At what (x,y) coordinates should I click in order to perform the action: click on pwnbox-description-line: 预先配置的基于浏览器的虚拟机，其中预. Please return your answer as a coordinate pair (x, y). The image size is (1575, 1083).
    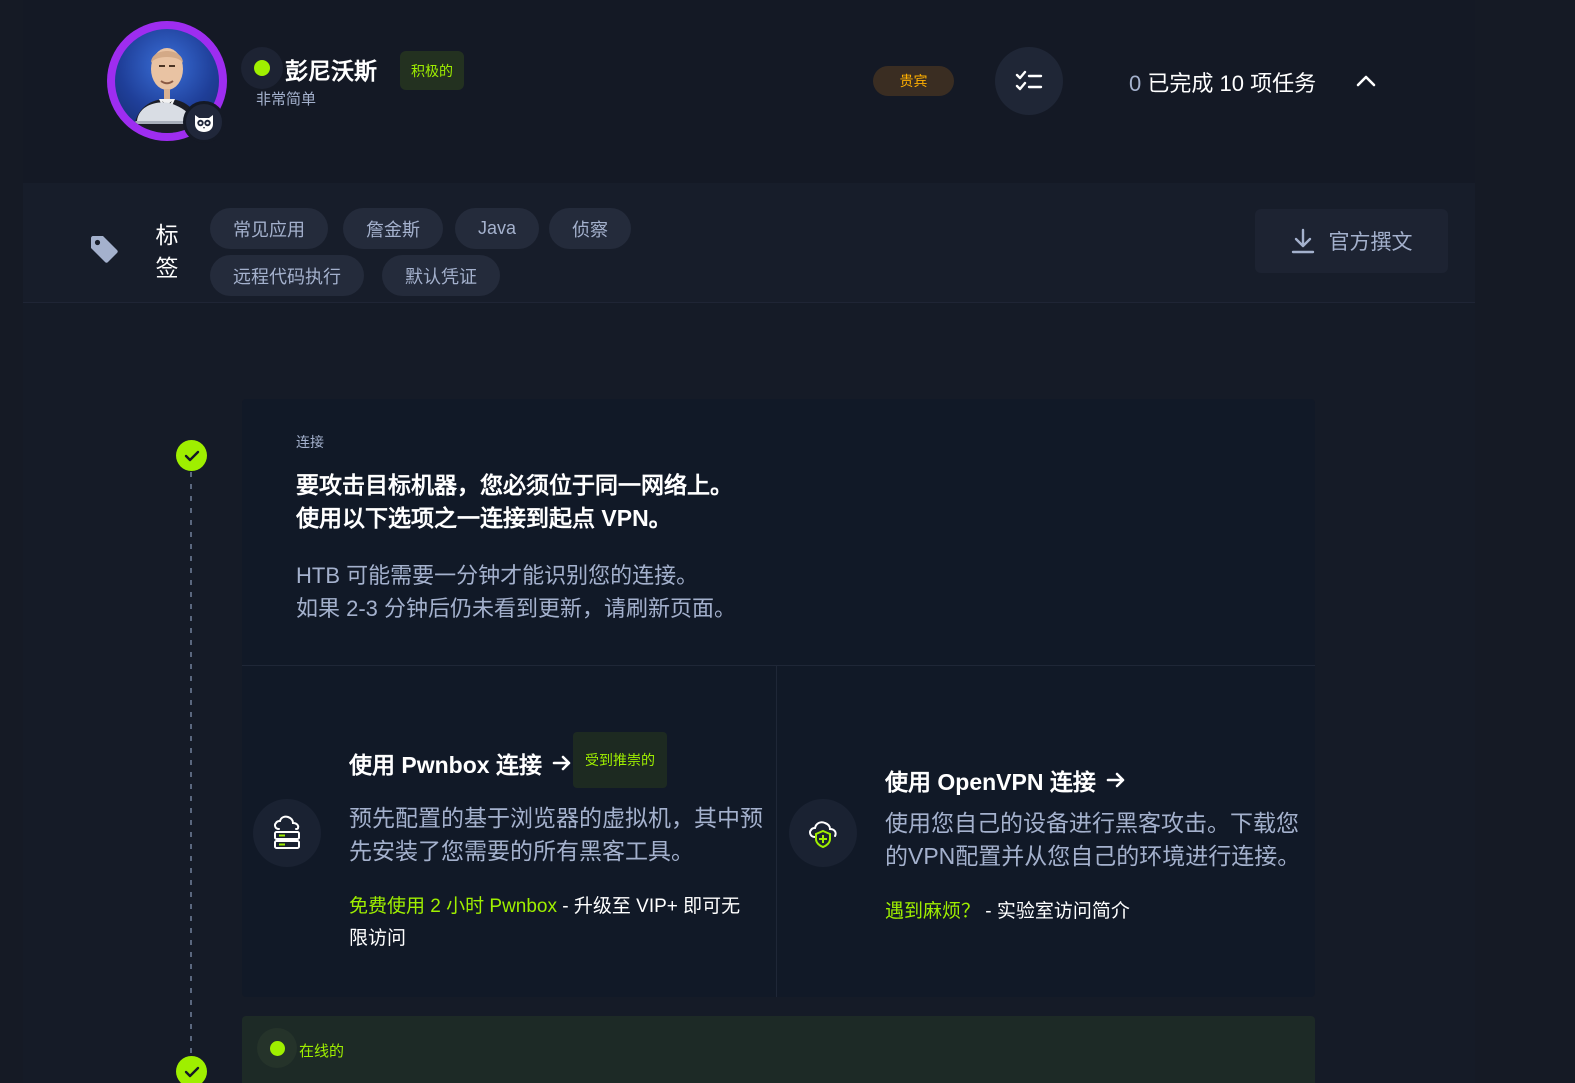
    Looking at the image, I should click on (556, 818).